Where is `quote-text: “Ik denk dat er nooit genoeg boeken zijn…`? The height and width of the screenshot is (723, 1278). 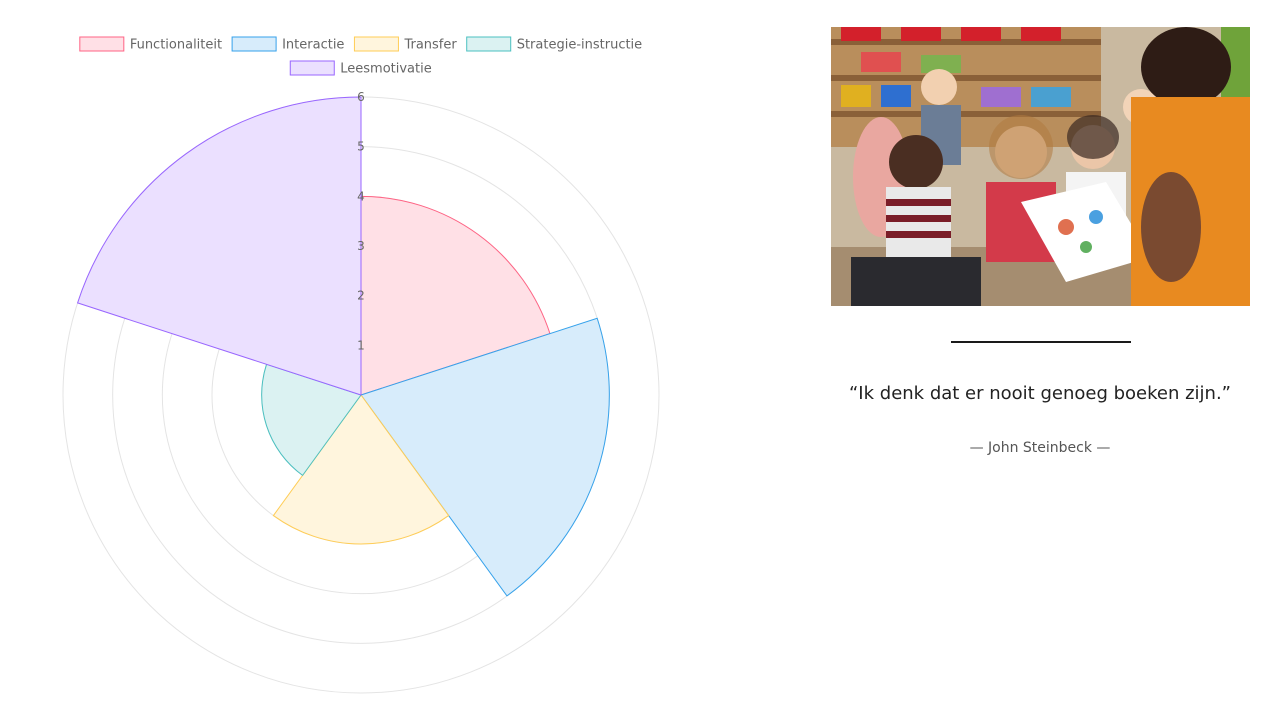
quote-text: “Ik denk dat er nooit genoeg boeken zijn… is located at coordinates (1040, 393).